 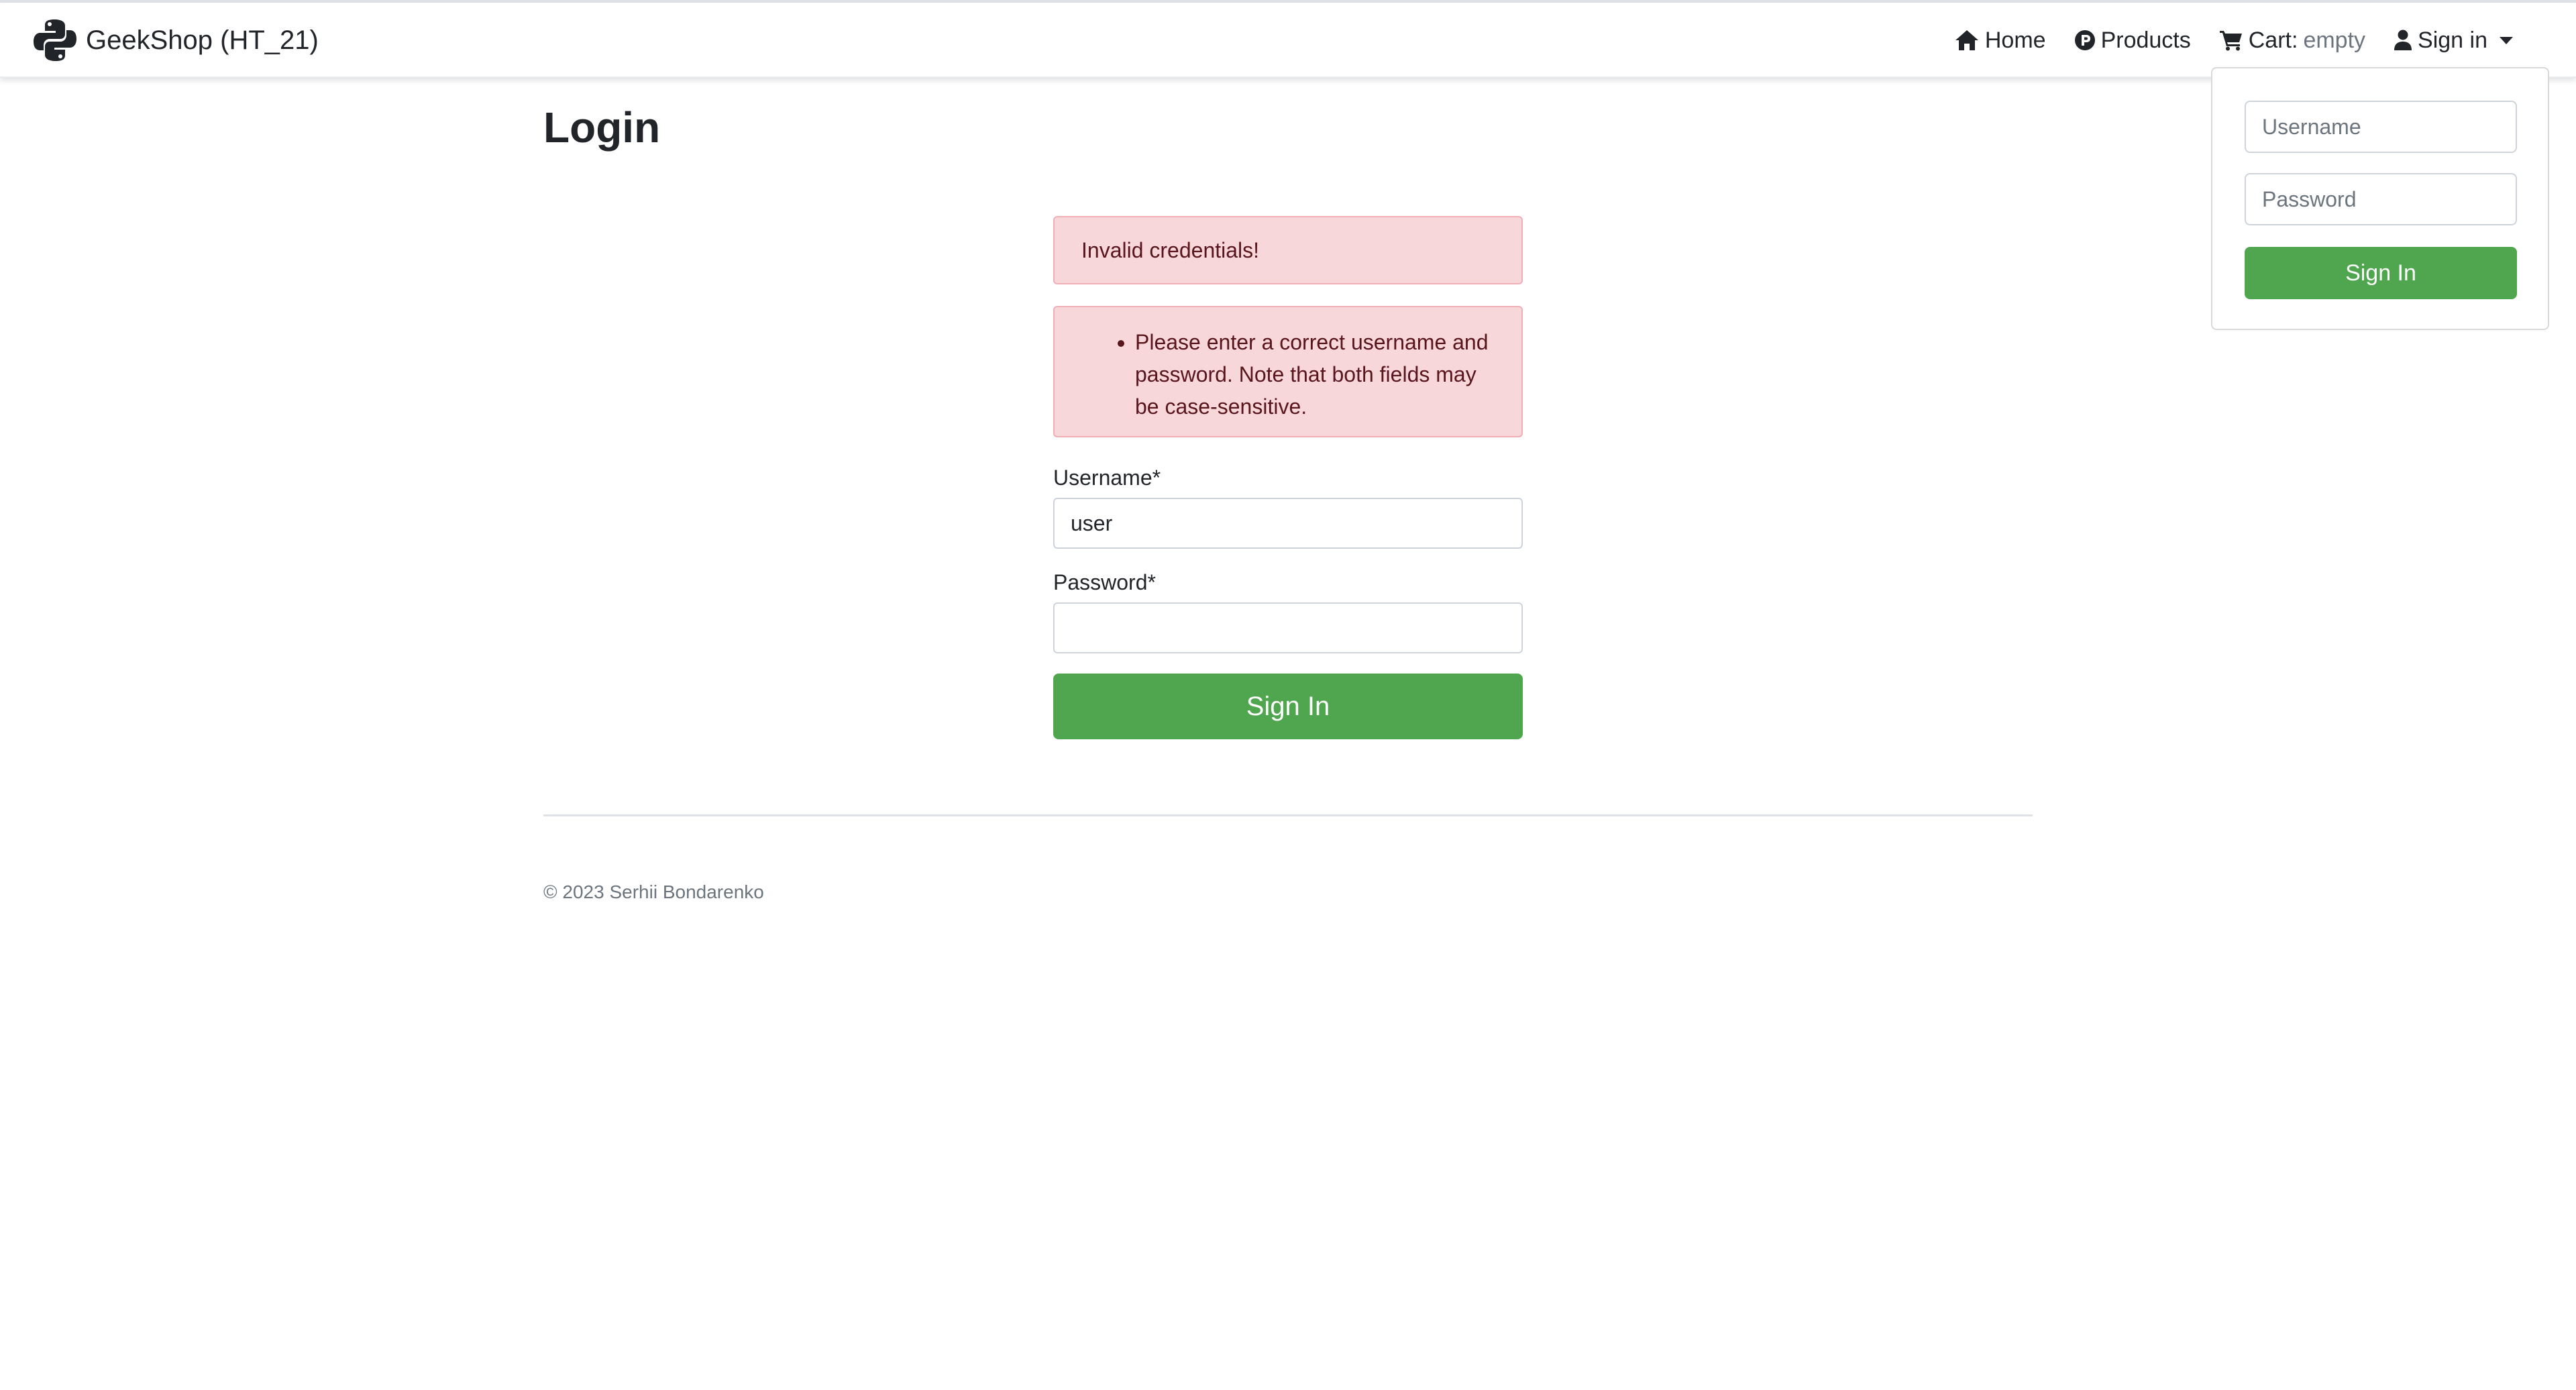 I want to click on dropdown-username-input, so click(x=2381, y=127).